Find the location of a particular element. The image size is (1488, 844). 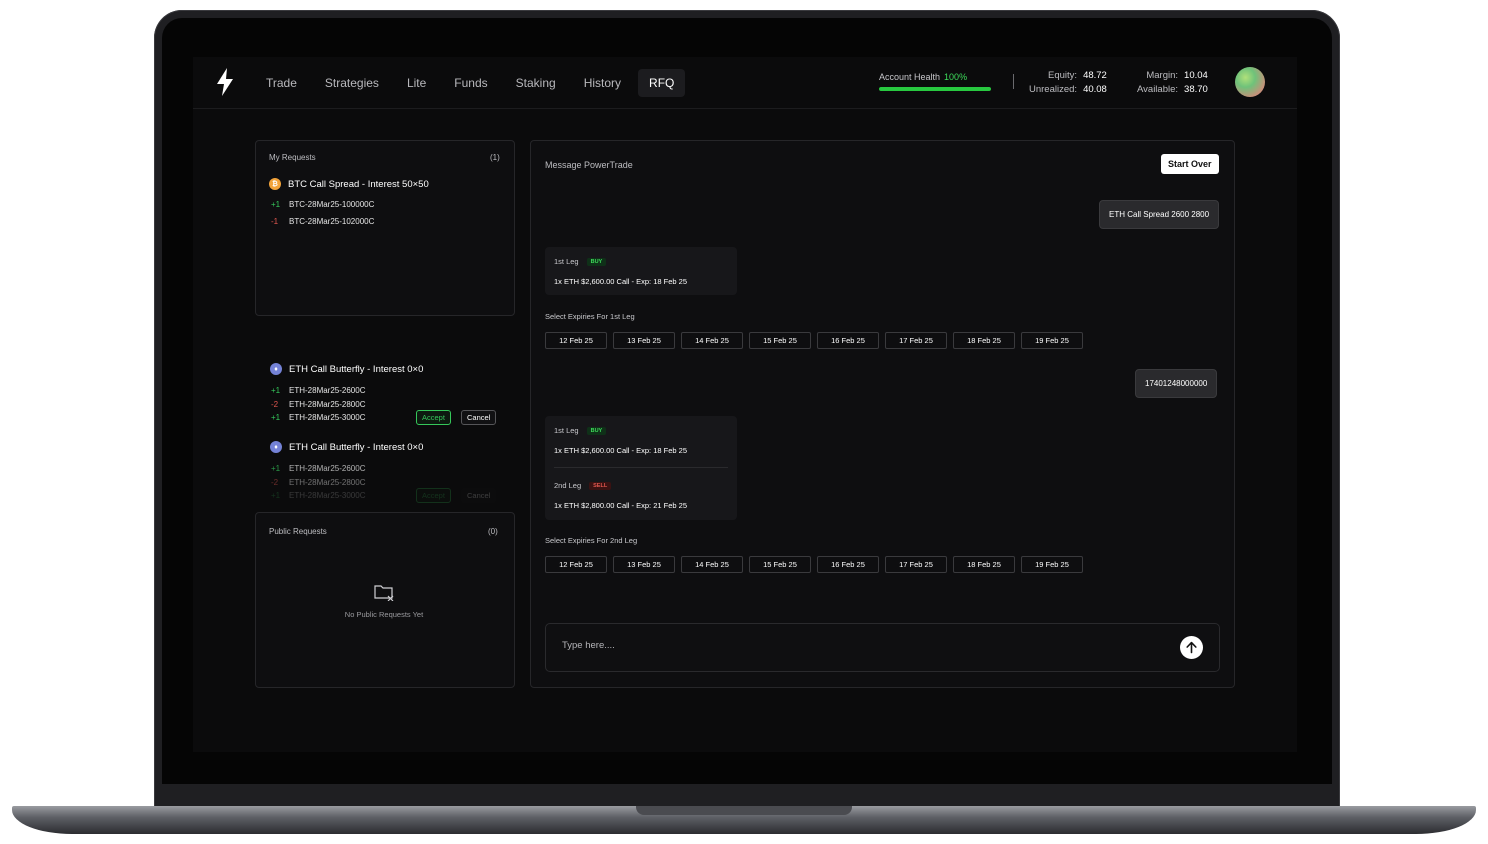

sell-badge: SELL is located at coordinates (600, 485).